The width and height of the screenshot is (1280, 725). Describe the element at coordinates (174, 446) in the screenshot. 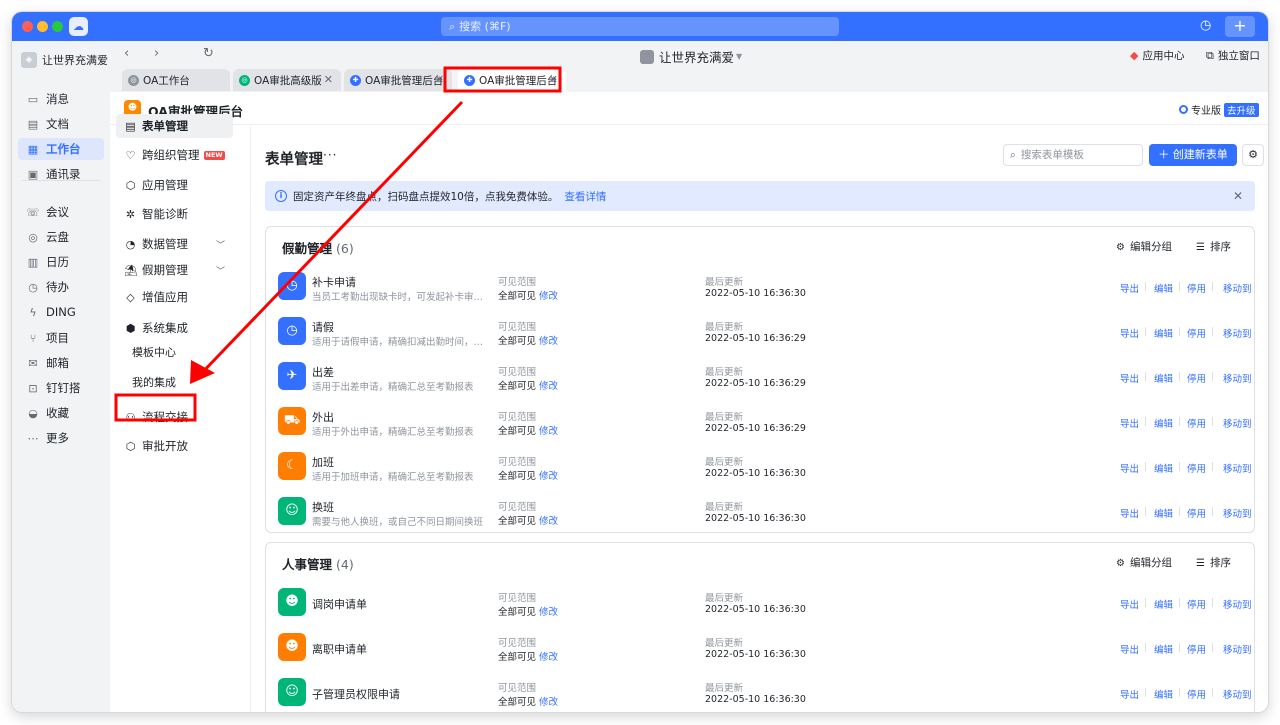

I see `sidenav-item-9: ⬡ 审批开放` at that location.